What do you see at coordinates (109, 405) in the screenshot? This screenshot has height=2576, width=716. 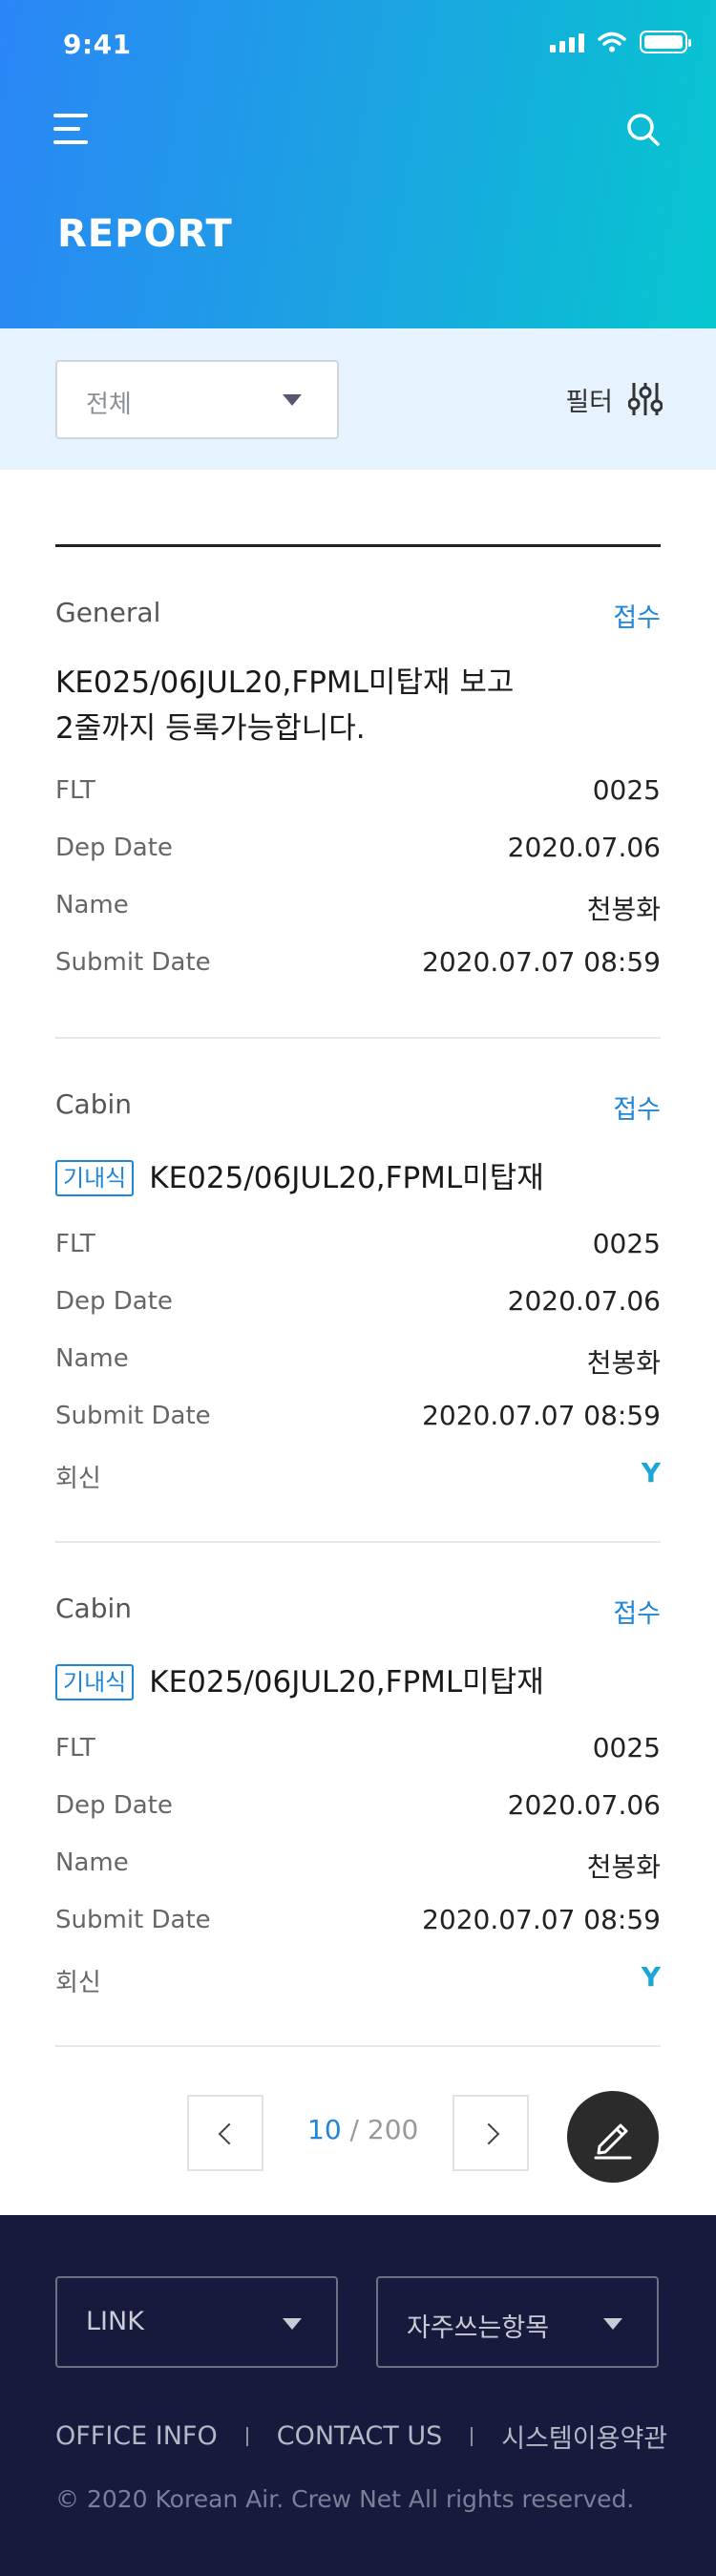 I see `category-select-value: 전체` at bounding box center [109, 405].